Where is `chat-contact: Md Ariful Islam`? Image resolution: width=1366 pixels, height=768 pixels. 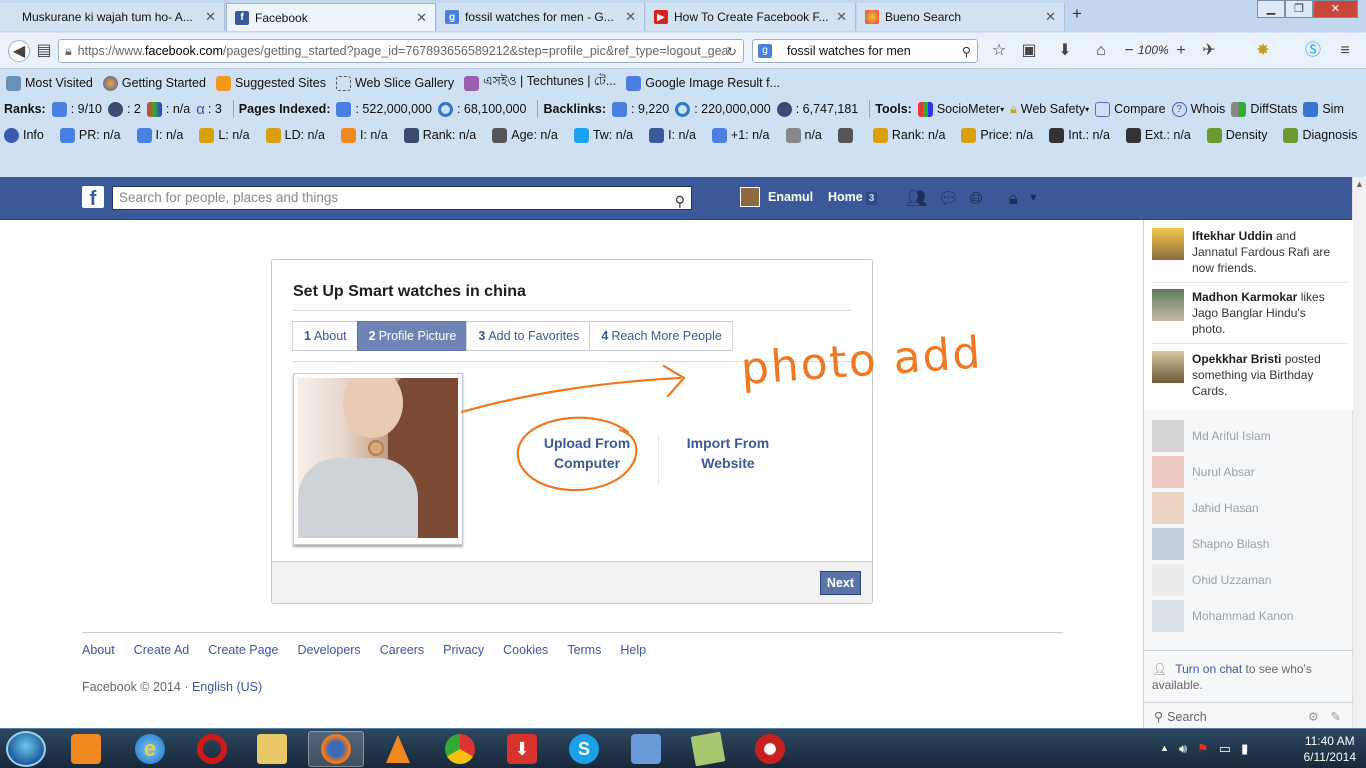 chat-contact: Md Ariful Islam is located at coordinates (1211, 436).